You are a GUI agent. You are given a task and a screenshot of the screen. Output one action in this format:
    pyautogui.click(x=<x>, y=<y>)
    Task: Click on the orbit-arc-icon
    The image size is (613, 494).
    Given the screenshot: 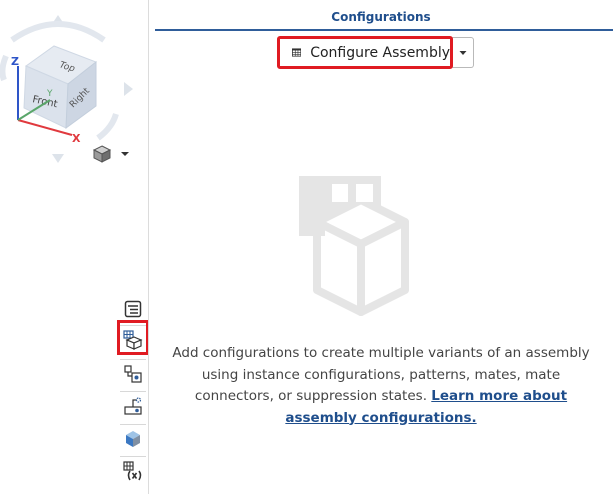 What is the action you would take?
    pyautogui.click(x=58, y=32)
    